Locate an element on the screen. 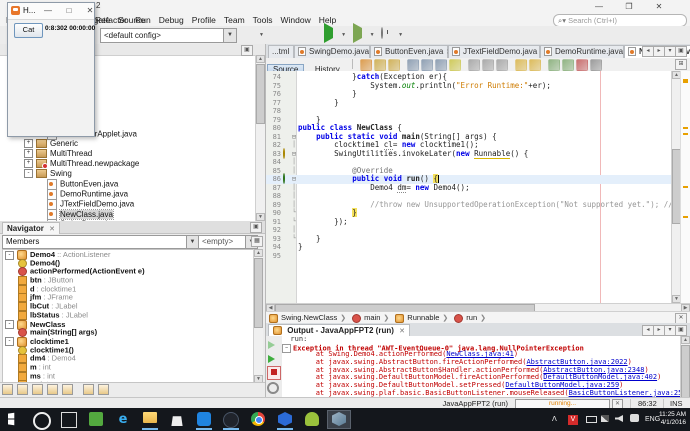  tree-item-swing: - Swing is located at coordinates (128, 174).